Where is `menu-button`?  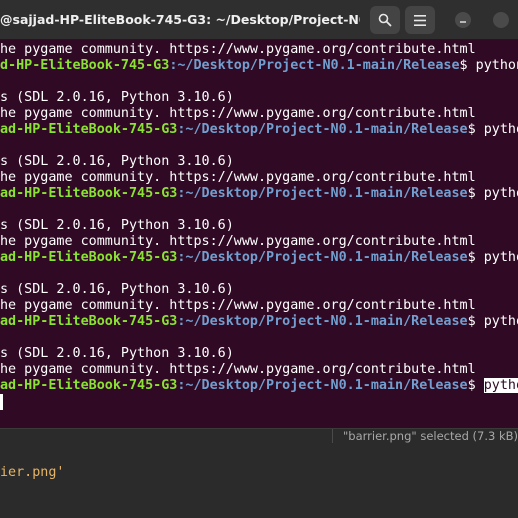
menu-button is located at coordinates (420, 20).